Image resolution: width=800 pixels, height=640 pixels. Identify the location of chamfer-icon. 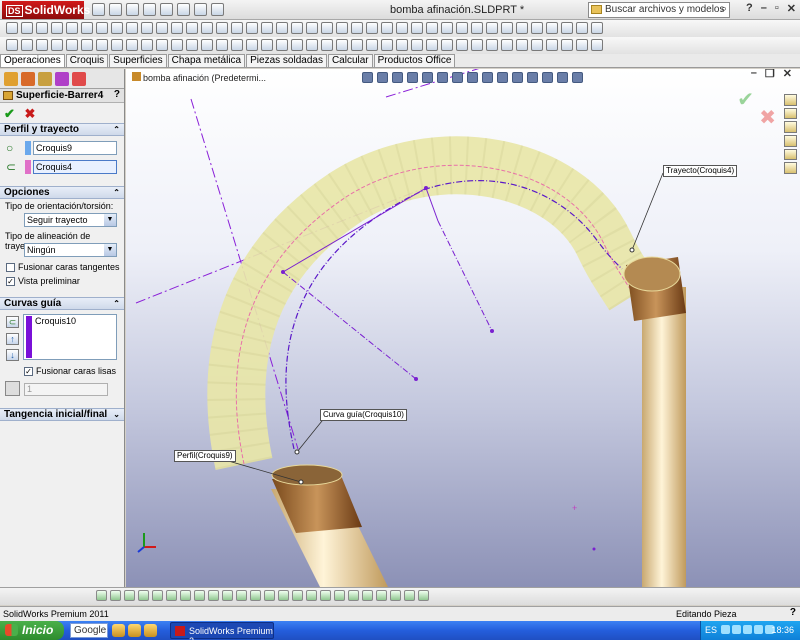
(117, 28).